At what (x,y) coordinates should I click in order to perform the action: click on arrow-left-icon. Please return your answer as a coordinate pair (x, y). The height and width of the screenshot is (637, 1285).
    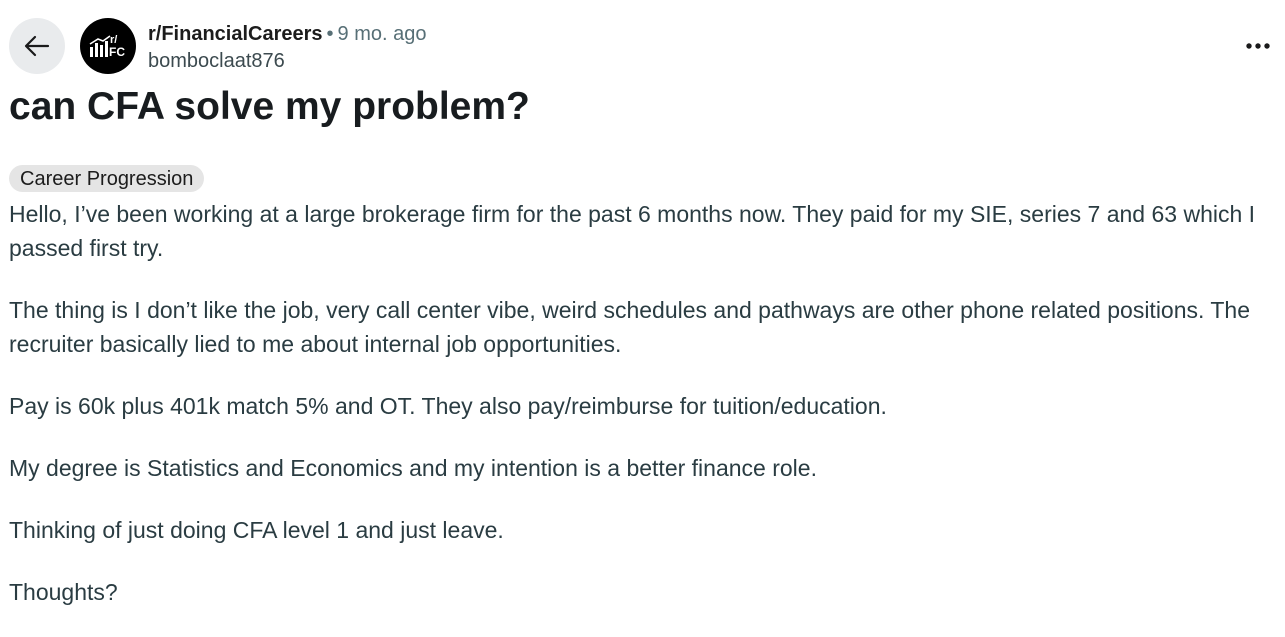
    Looking at the image, I should click on (37, 46).